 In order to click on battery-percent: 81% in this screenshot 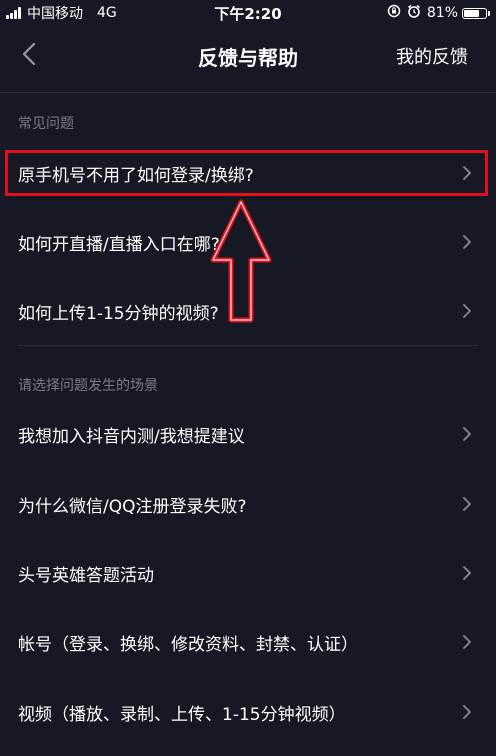, I will do `click(442, 13)`.